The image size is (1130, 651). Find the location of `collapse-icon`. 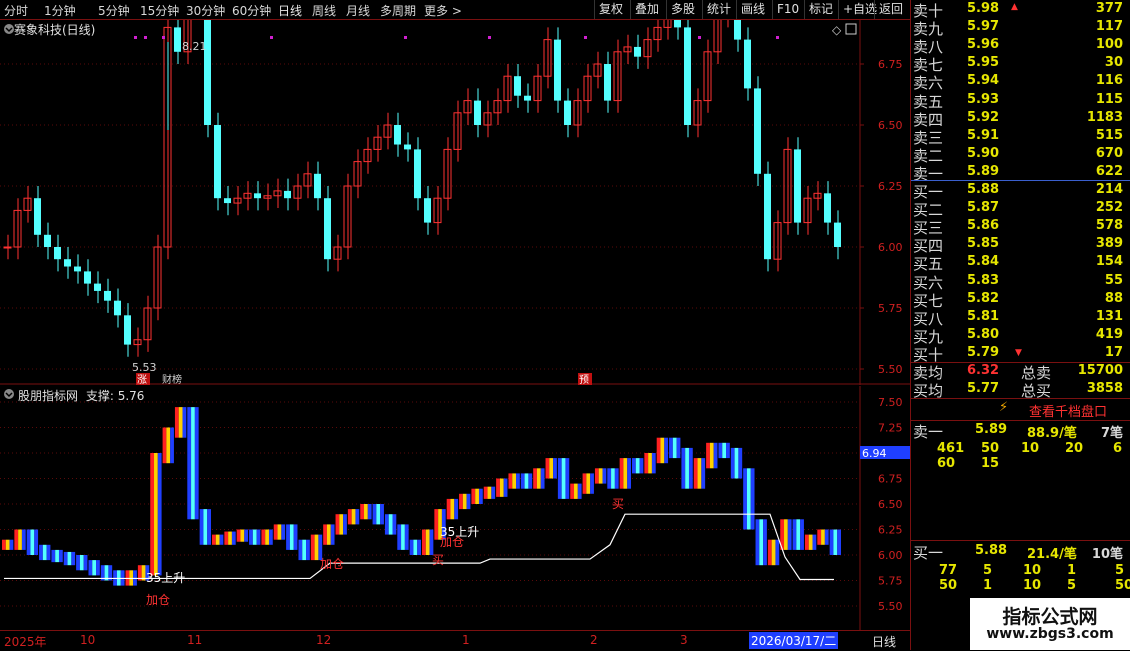

collapse-icon is located at coordinates (9, 29).